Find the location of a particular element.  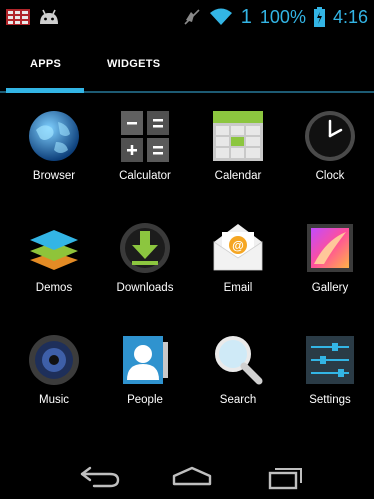

app-label: Clock is located at coordinates (330, 176).